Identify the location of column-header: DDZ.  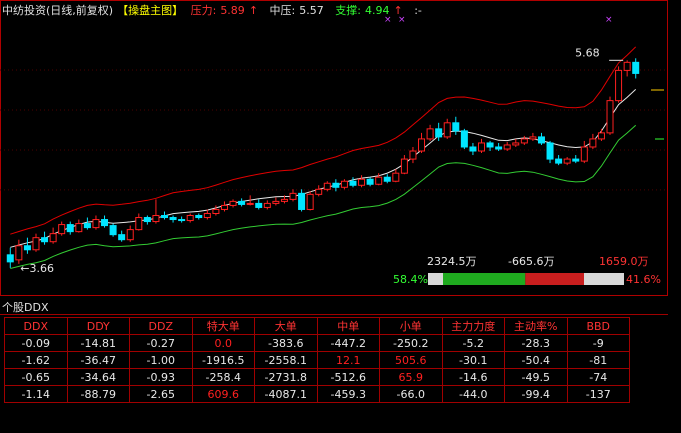
(161, 326).